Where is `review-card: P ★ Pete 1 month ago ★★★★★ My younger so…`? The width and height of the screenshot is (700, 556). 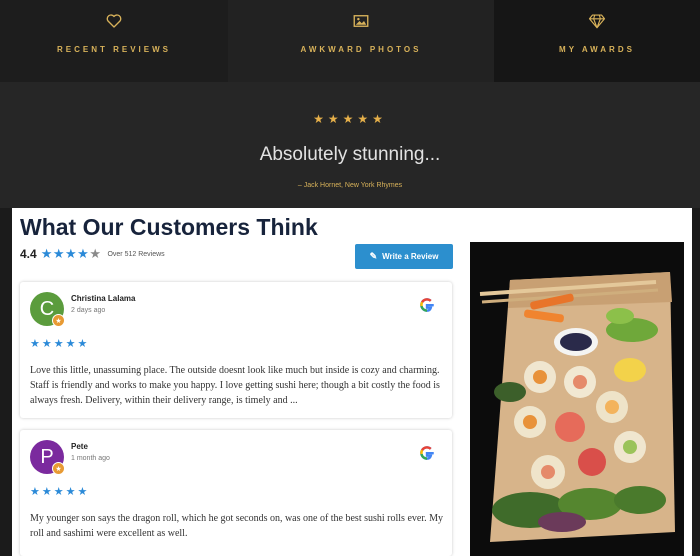 review-card: P ★ Pete 1 month ago ★★★★★ My younger so… is located at coordinates (236, 493).